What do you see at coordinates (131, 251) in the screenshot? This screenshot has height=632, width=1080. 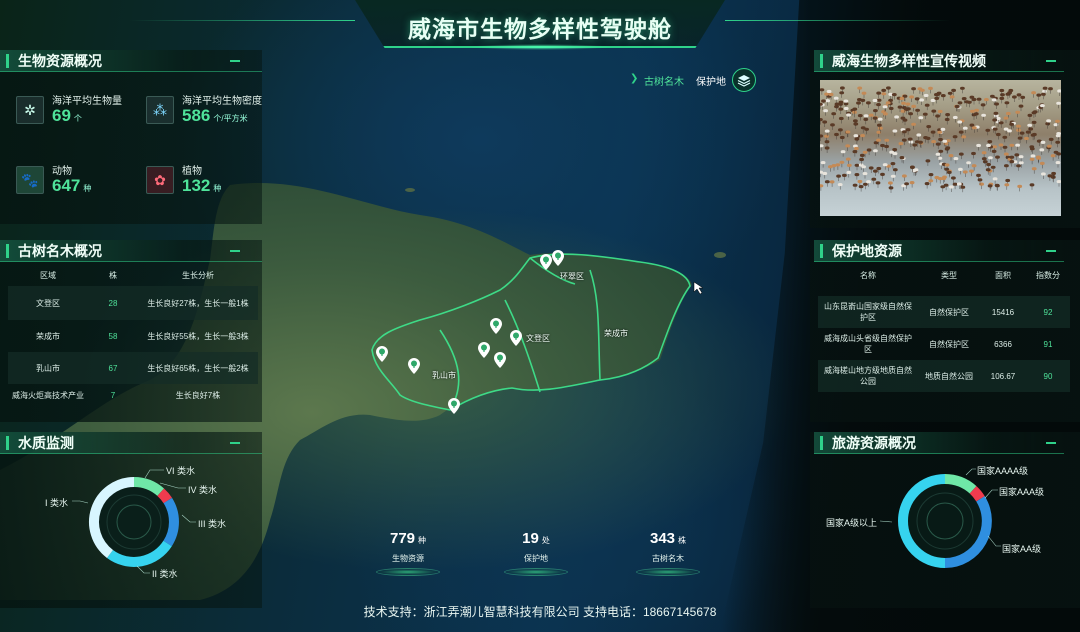 I see `trees-panel-title: 古树名木概况` at bounding box center [131, 251].